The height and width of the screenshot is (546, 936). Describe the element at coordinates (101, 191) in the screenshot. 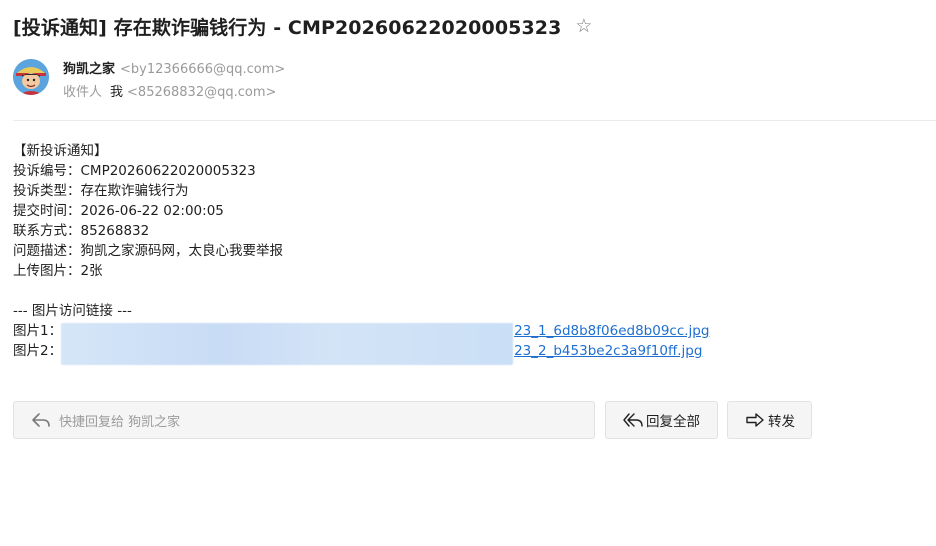

I see `body-line: 投诉类型：存在欺诈骗钱行为` at that location.